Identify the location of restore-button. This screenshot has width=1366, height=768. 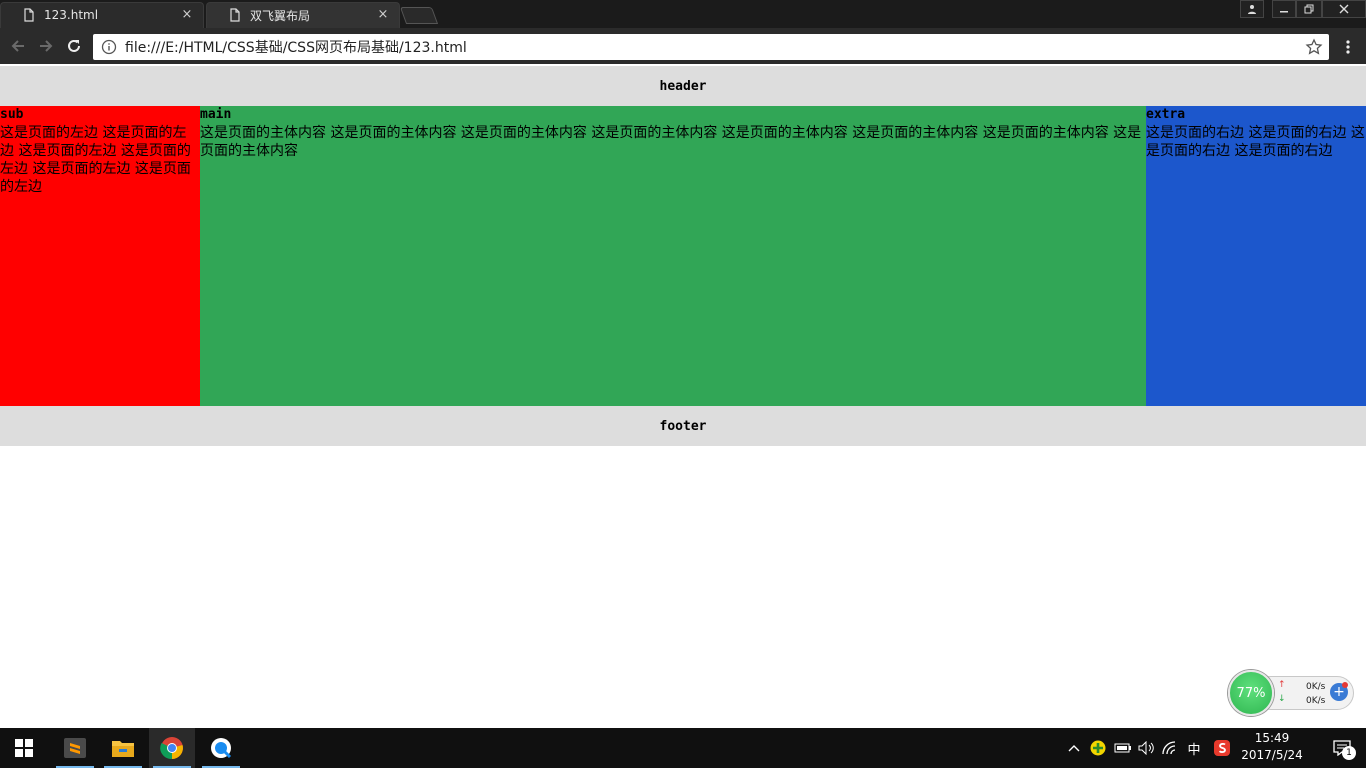
(1309, 9).